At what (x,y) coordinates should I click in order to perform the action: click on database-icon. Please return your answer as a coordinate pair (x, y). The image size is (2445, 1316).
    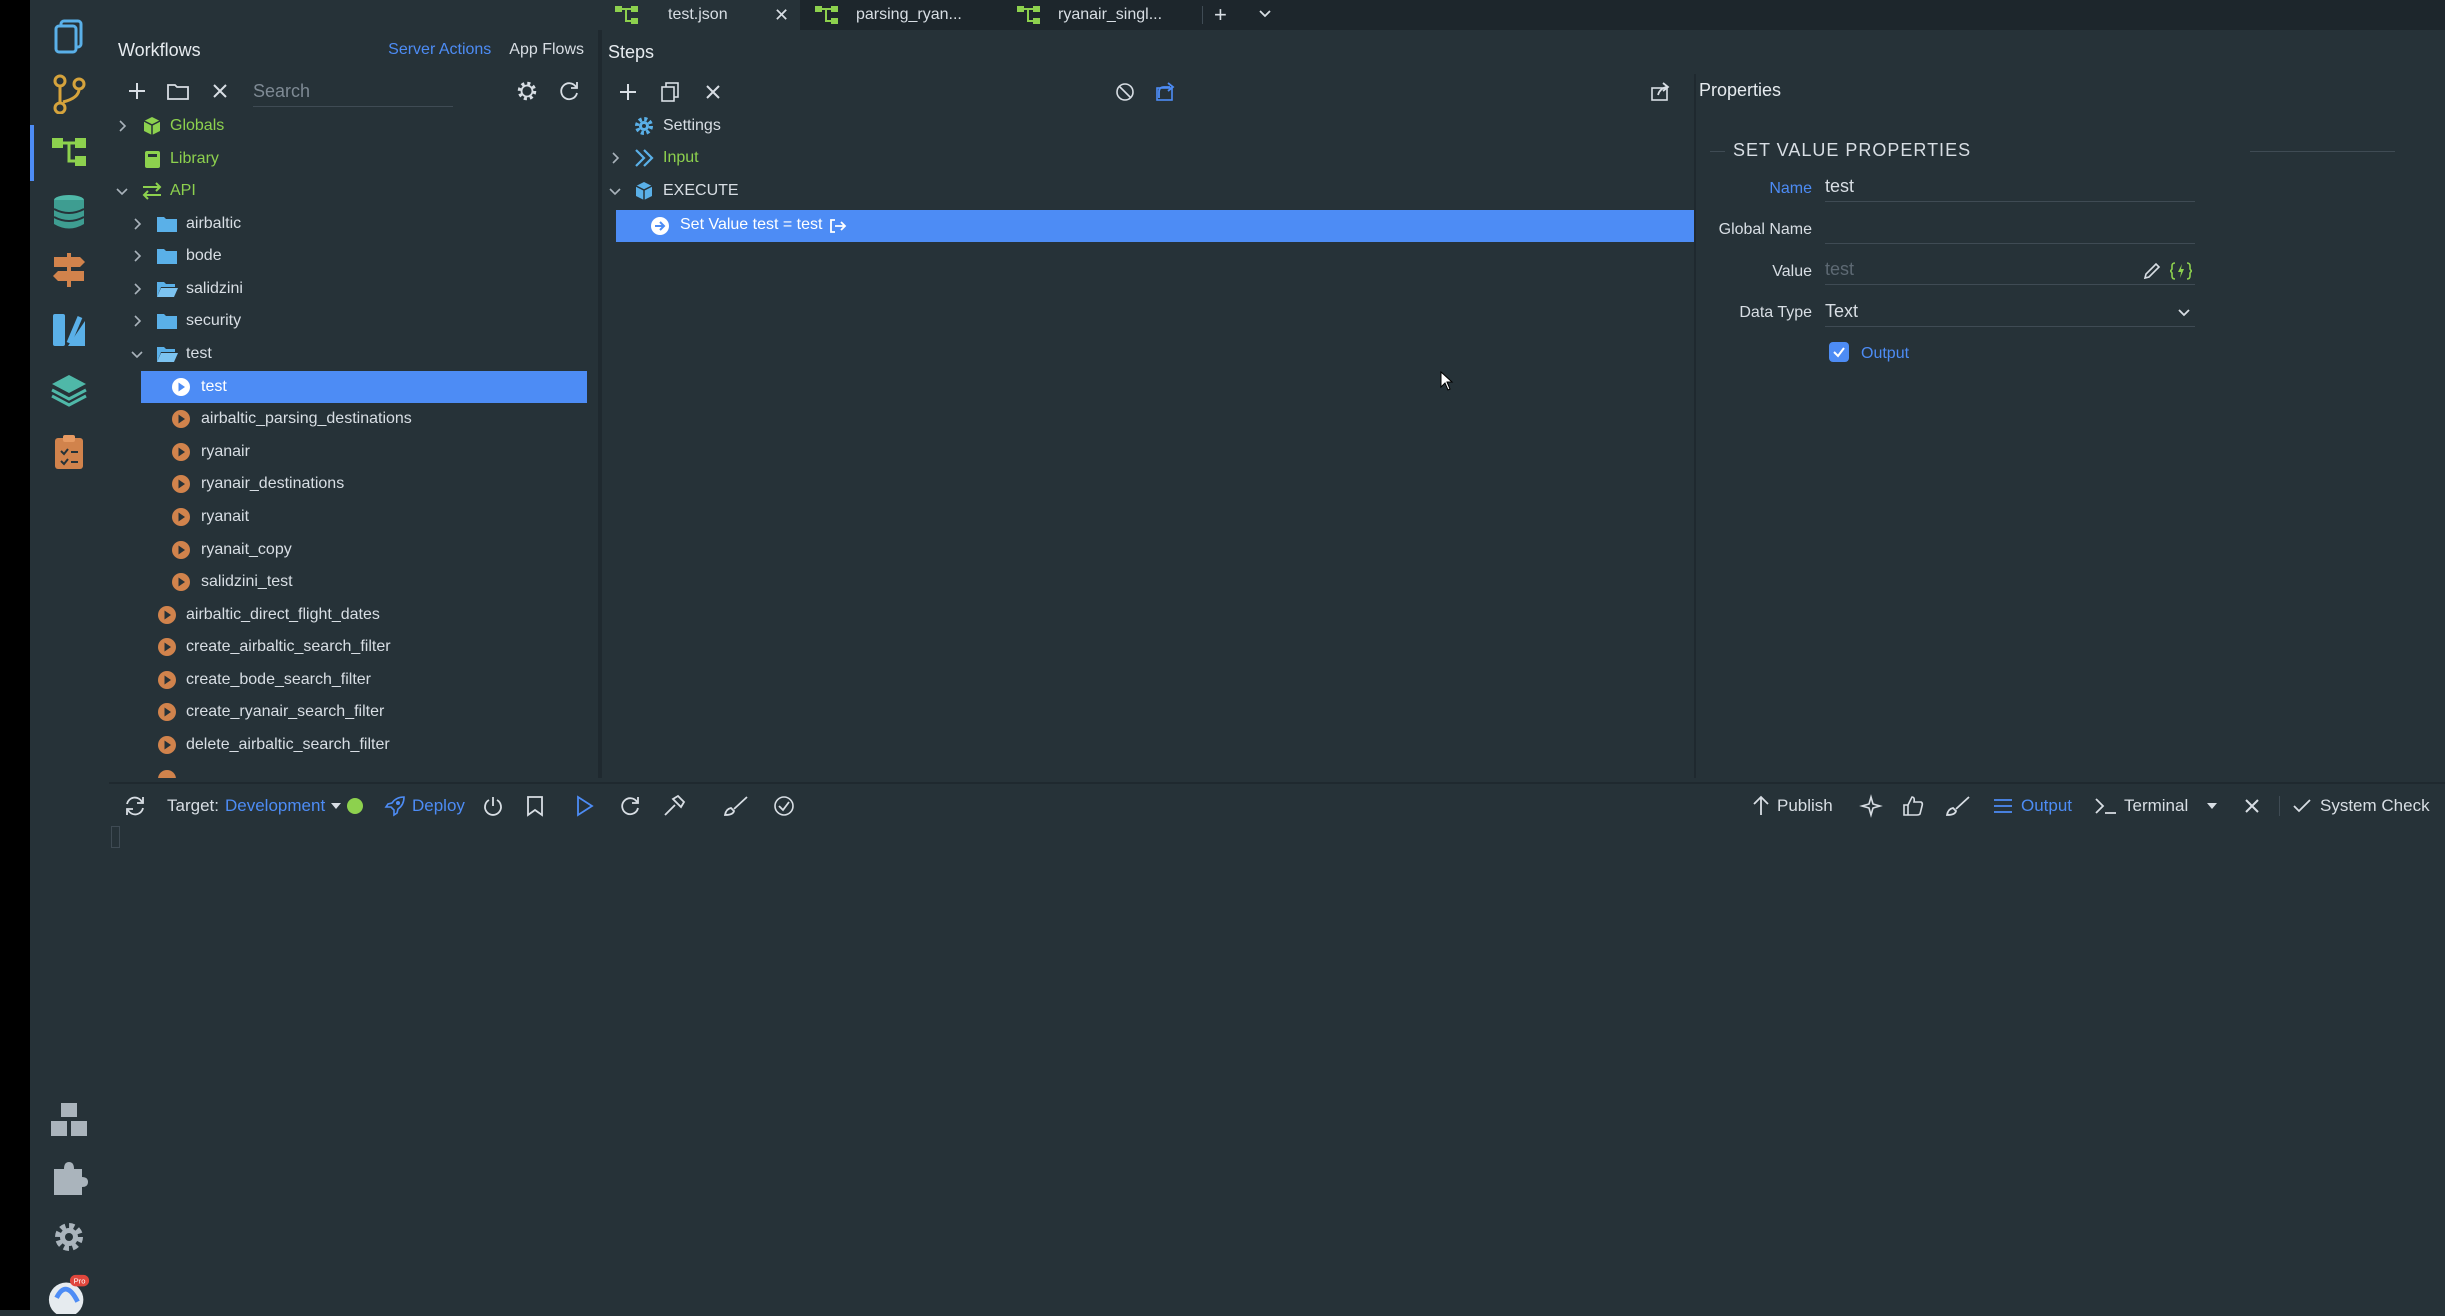
    Looking at the image, I should click on (69, 212).